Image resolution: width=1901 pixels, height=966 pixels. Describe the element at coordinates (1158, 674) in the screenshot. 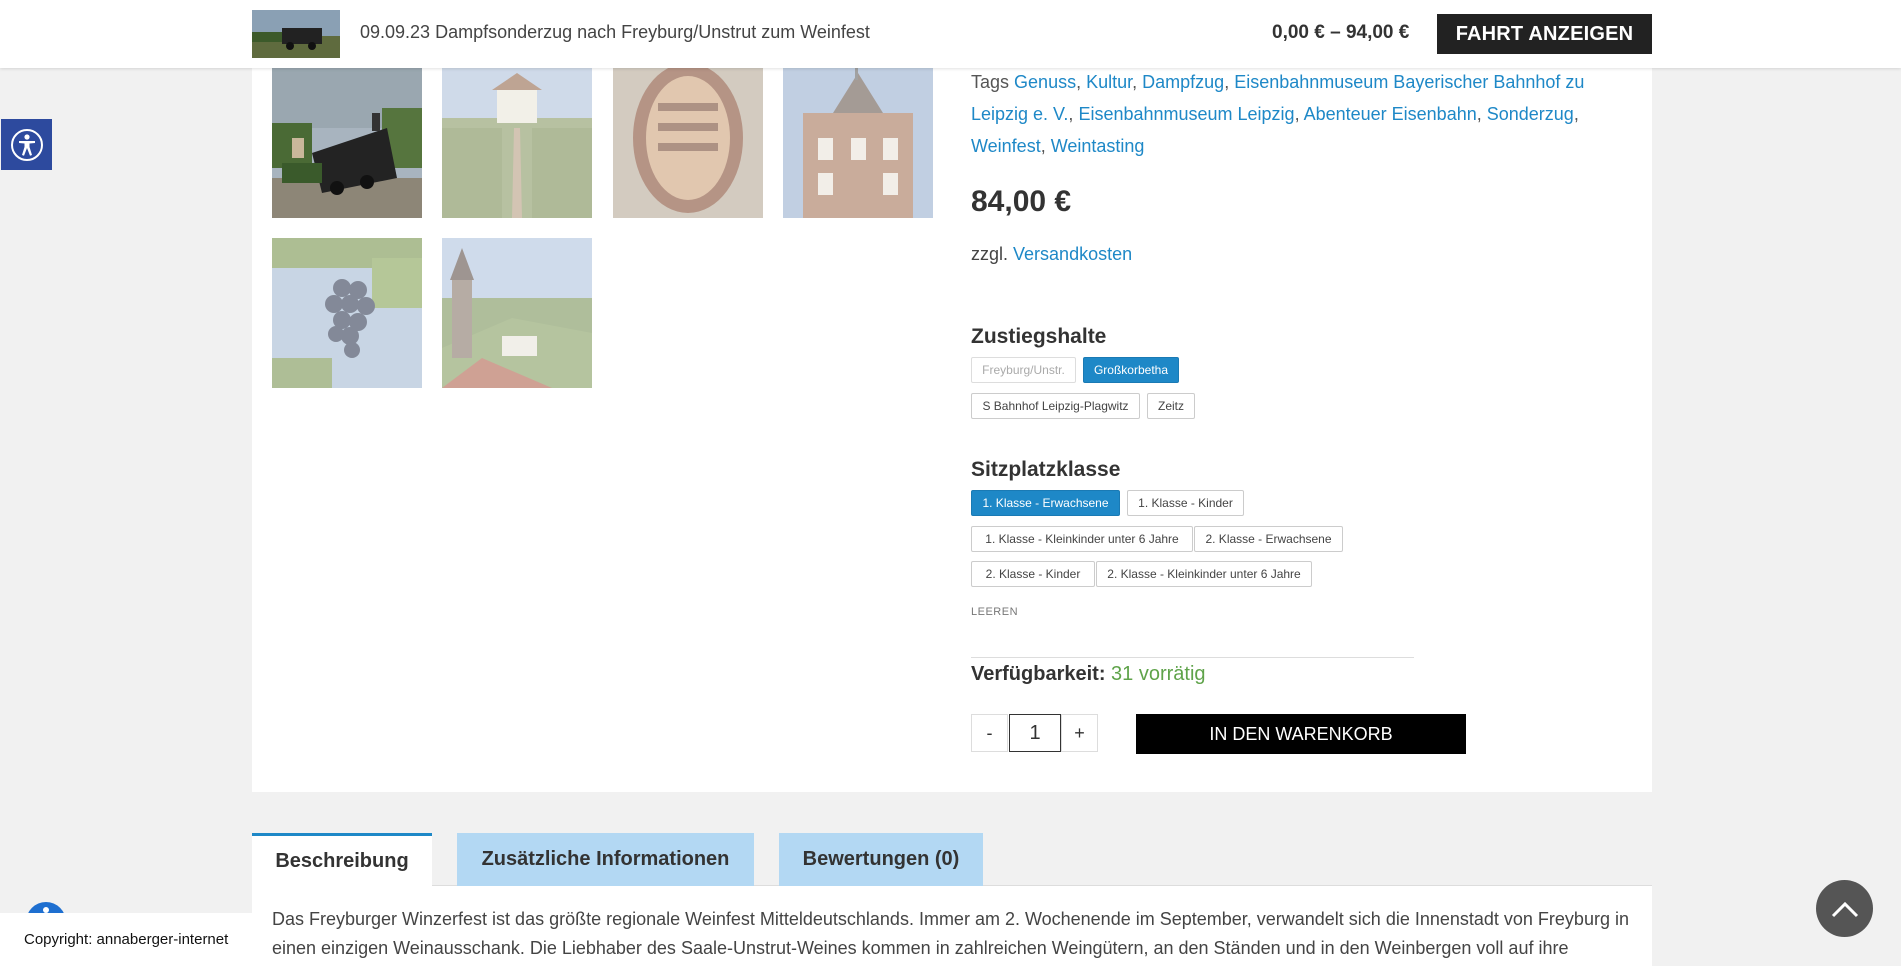

I see `stock-value: 31 vorrätig` at that location.